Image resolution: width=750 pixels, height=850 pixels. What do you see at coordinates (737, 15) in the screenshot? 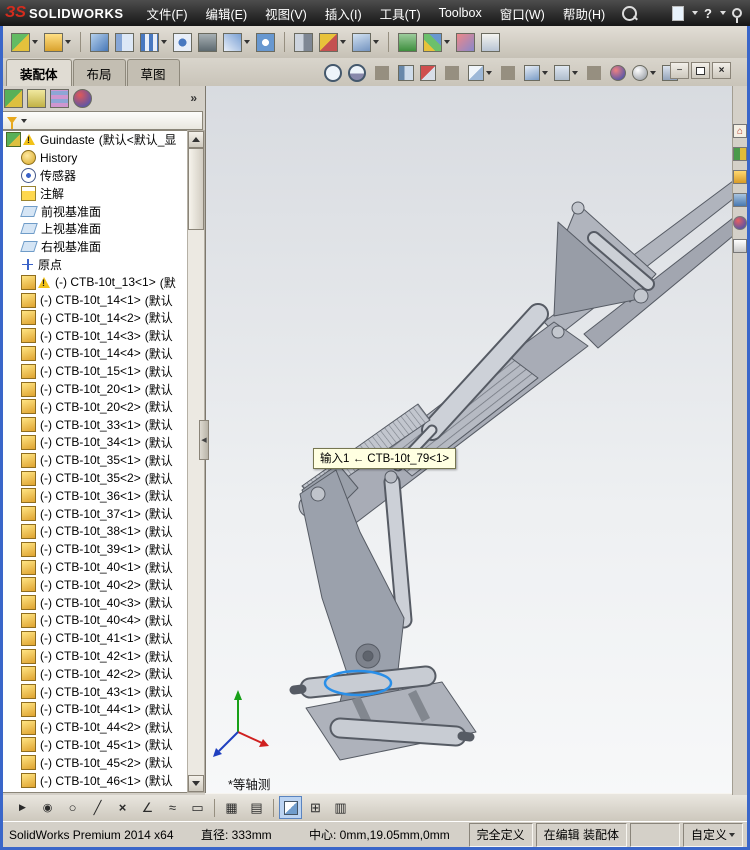
I see `pin-icon` at bounding box center [737, 15].